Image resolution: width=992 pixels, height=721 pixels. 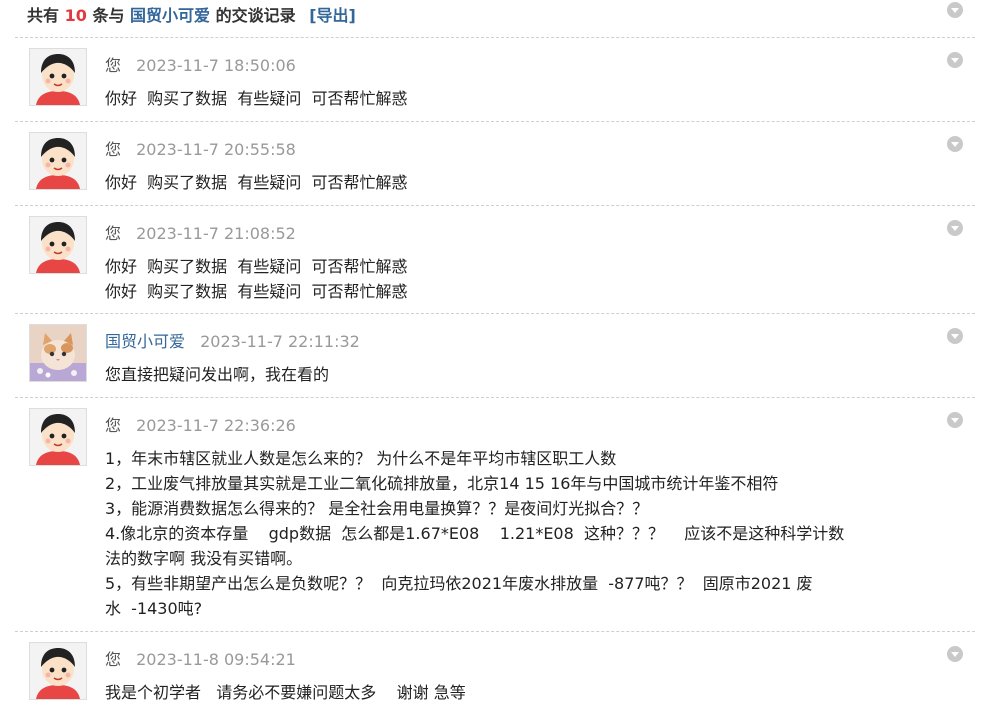 What do you see at coordinates (332, 15) in the screenshot?
I see `export-link: [导出]` at bounding box center [332, 15].